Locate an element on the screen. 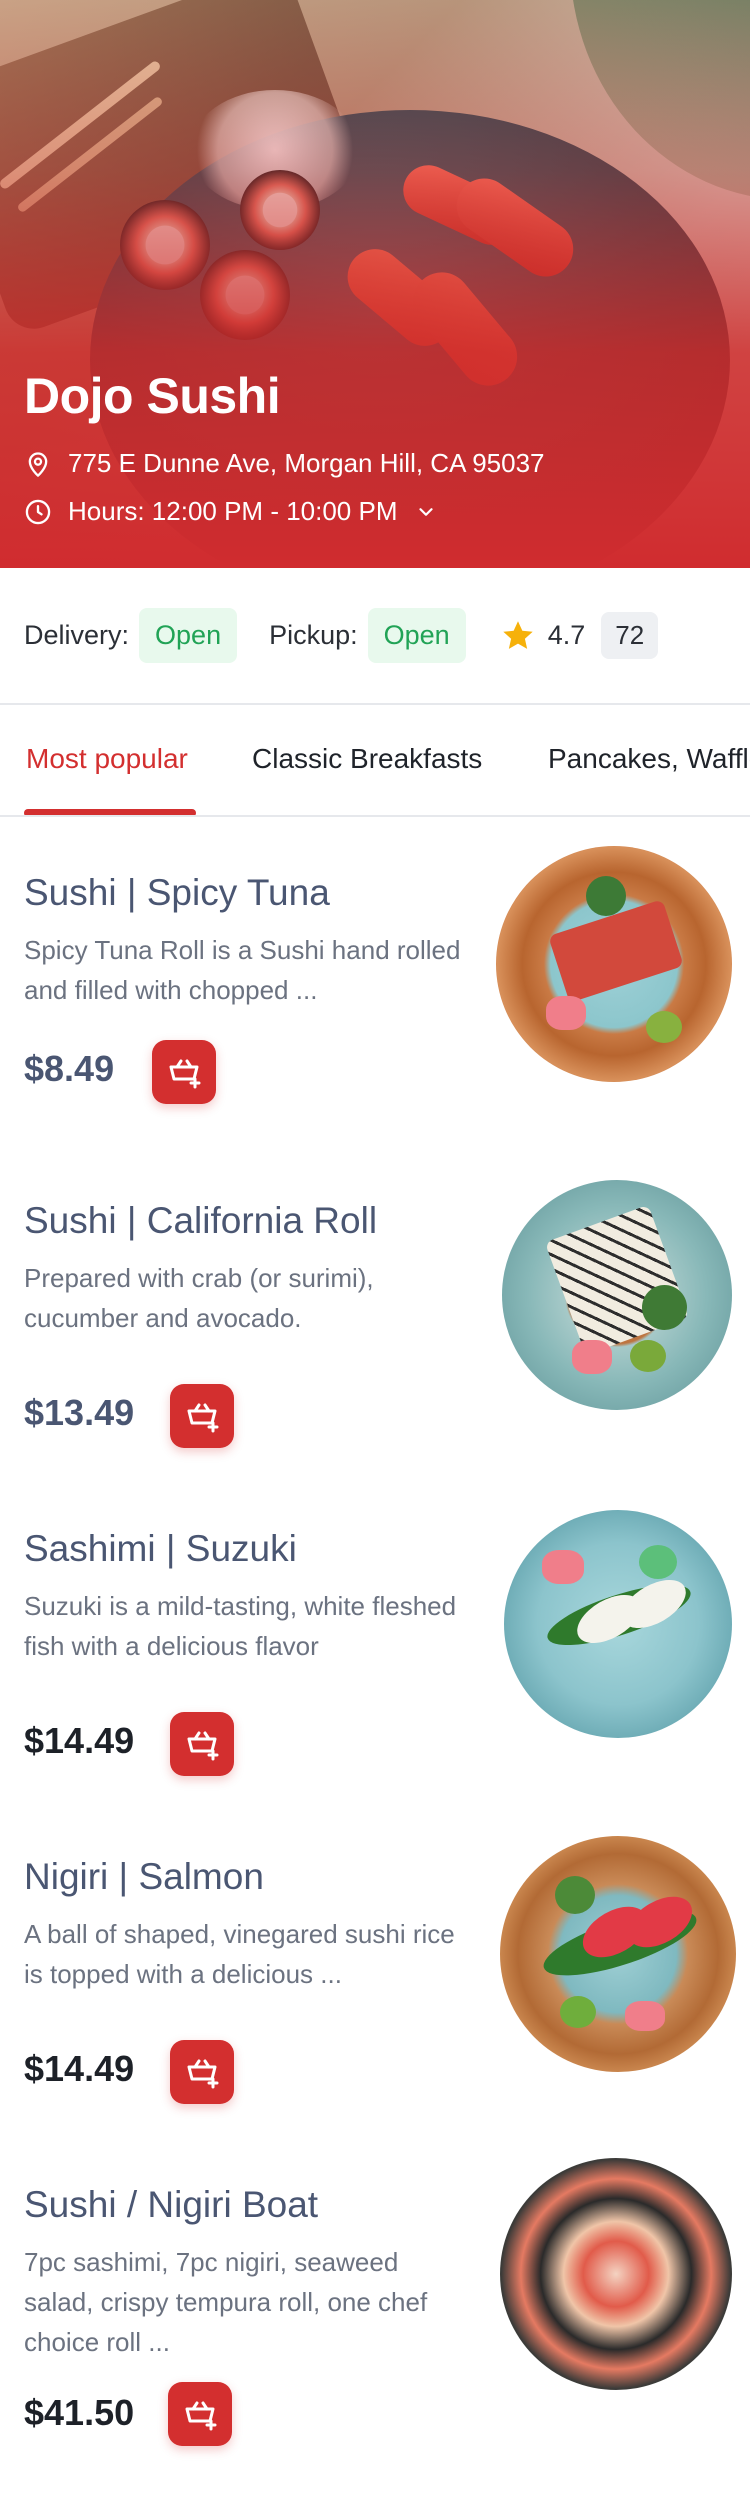 The width and height of the screenshot is (750, 2506). hours-text: Hours: 12:00 PM - 10:00 PM is located at coordinates (233, 511).